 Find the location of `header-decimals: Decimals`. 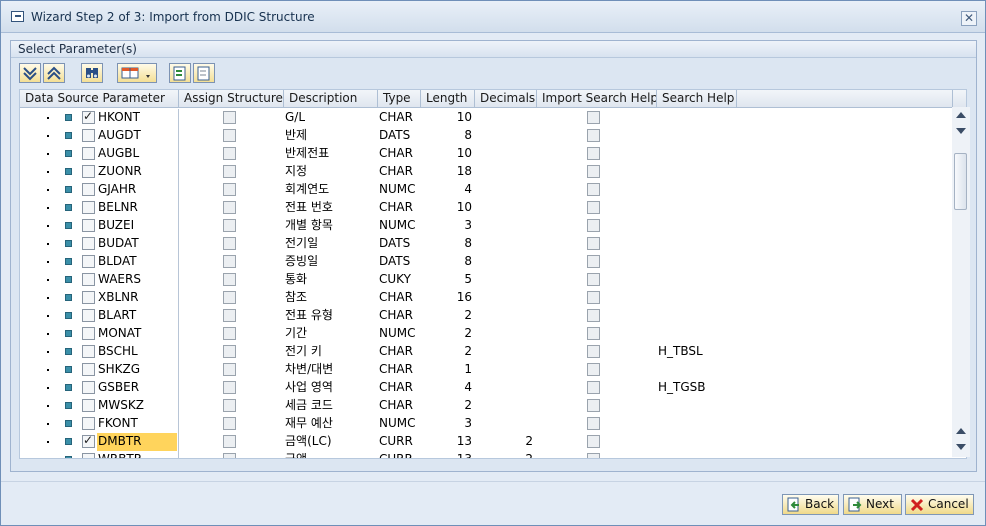

header-decimals: Decimals is located at coordinates (506, 99).